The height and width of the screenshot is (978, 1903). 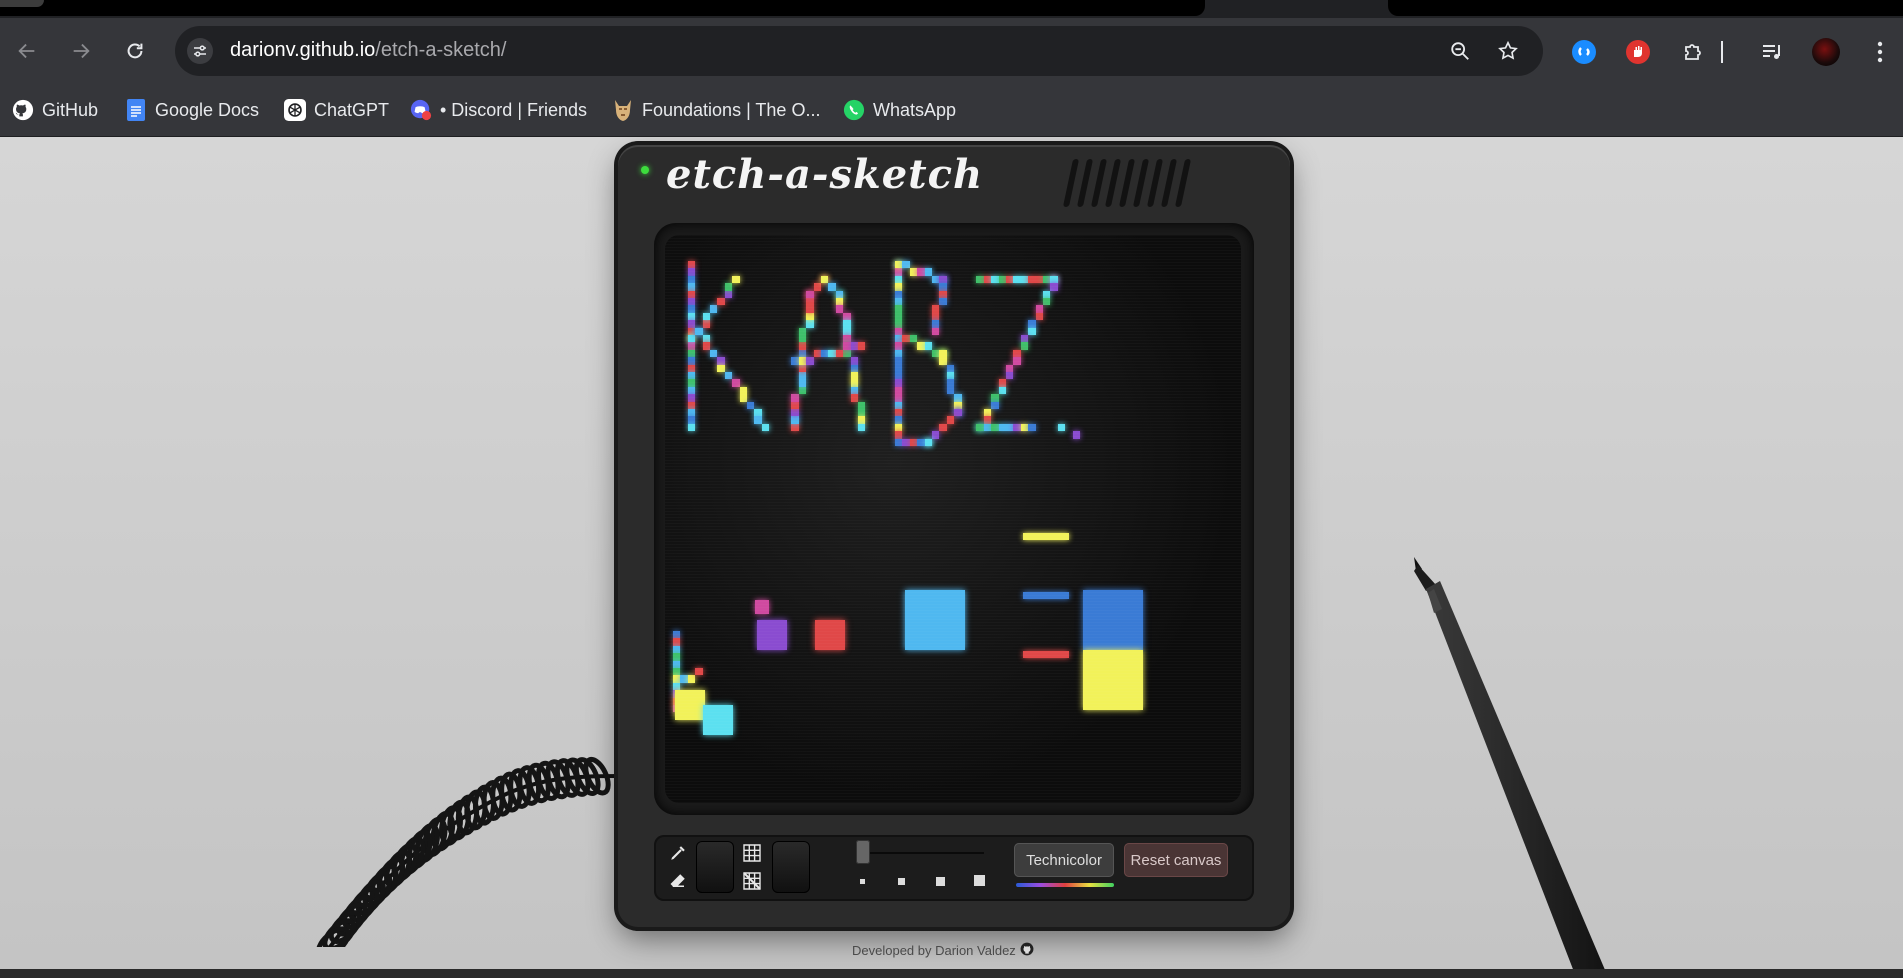 I want to click on adblock-icon, so click(x=1638, y=52).